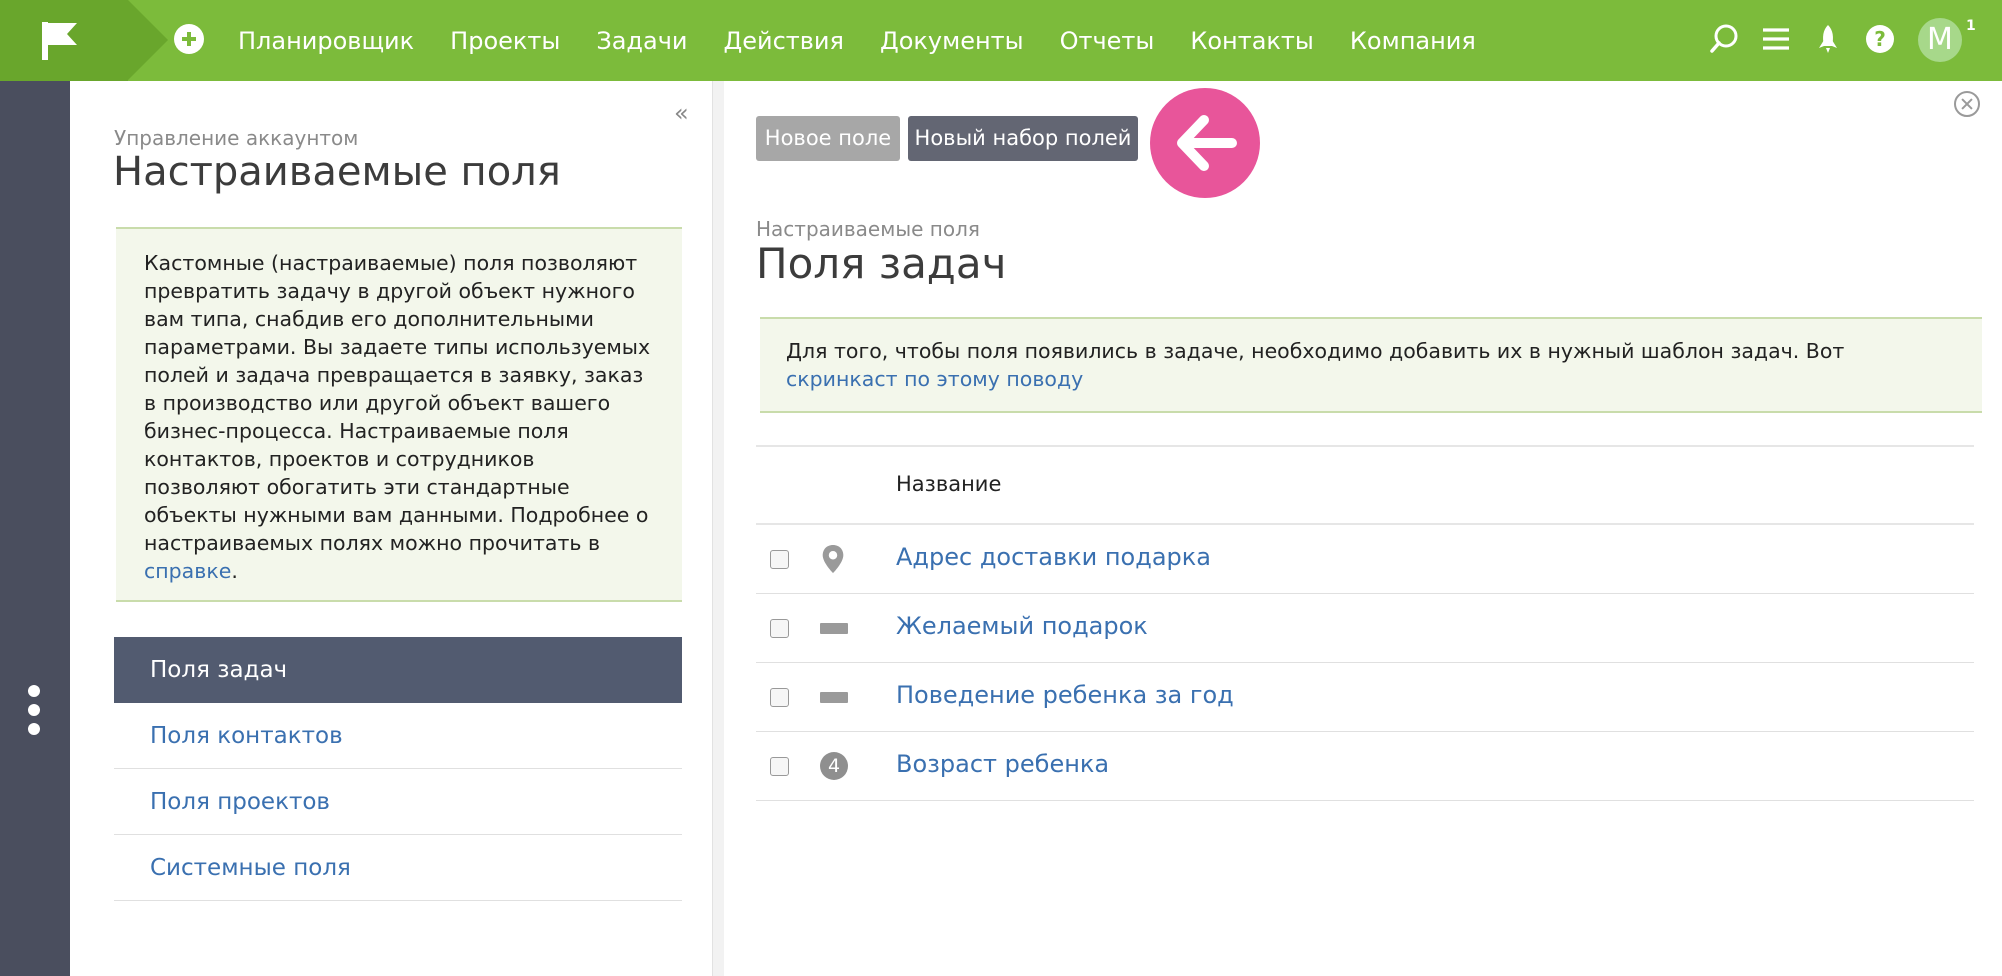 The width and height of the screenshot is (2002, 976). I want to click on nav-item-reports: Отчеты, so click(1107, 41).